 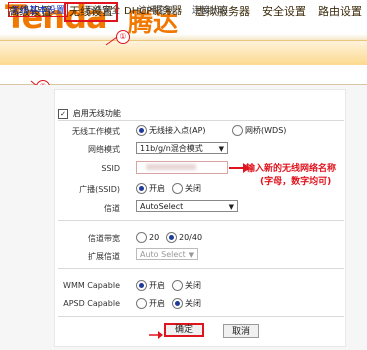 I want to click on network-mode-label: 网络模式, so click(x=104, y=149).